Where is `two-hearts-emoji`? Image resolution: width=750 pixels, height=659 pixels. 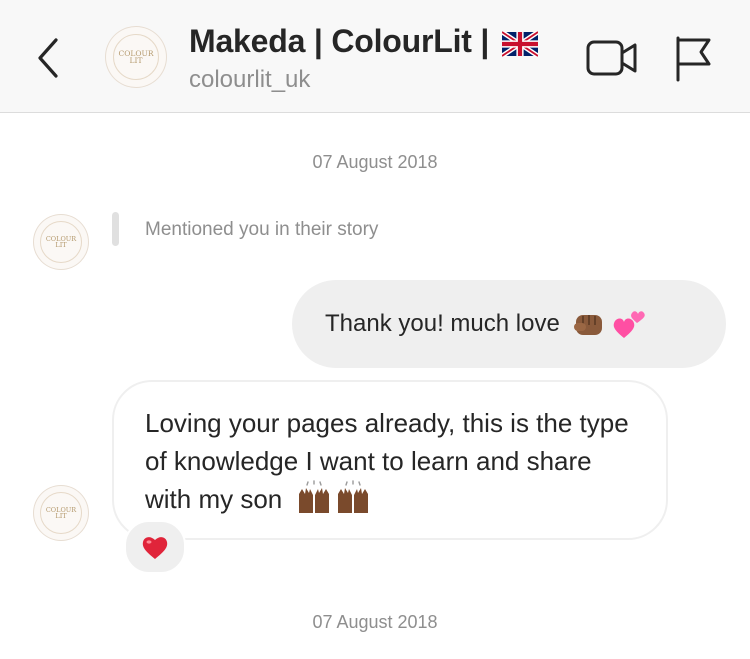 two-hearts-emoji is located at coordinates (629, 324).